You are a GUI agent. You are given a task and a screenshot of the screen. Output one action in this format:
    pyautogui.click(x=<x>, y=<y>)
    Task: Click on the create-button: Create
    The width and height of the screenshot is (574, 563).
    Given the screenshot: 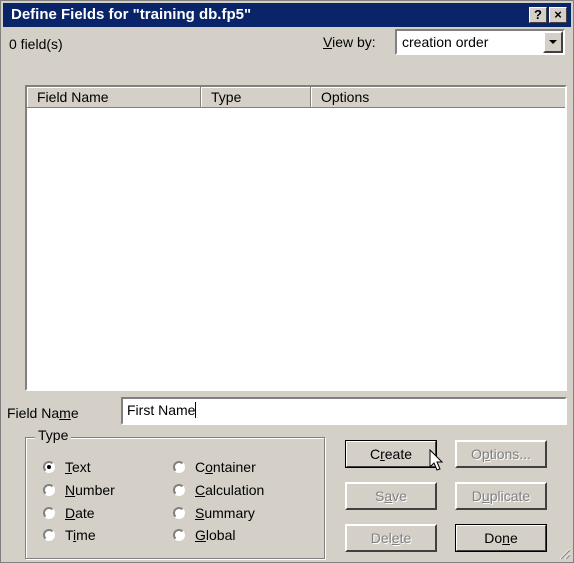 What is the action you would take?
    pyautogui.click(x=391, y=454)
    